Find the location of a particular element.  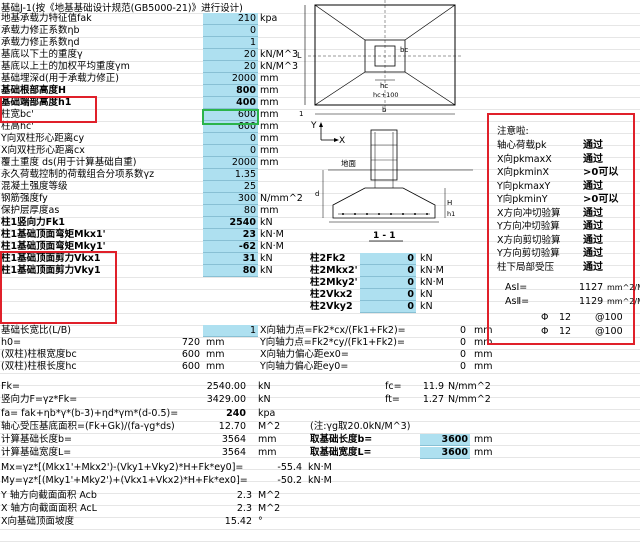

highlight-box-height is located at coordinates (48, 109).